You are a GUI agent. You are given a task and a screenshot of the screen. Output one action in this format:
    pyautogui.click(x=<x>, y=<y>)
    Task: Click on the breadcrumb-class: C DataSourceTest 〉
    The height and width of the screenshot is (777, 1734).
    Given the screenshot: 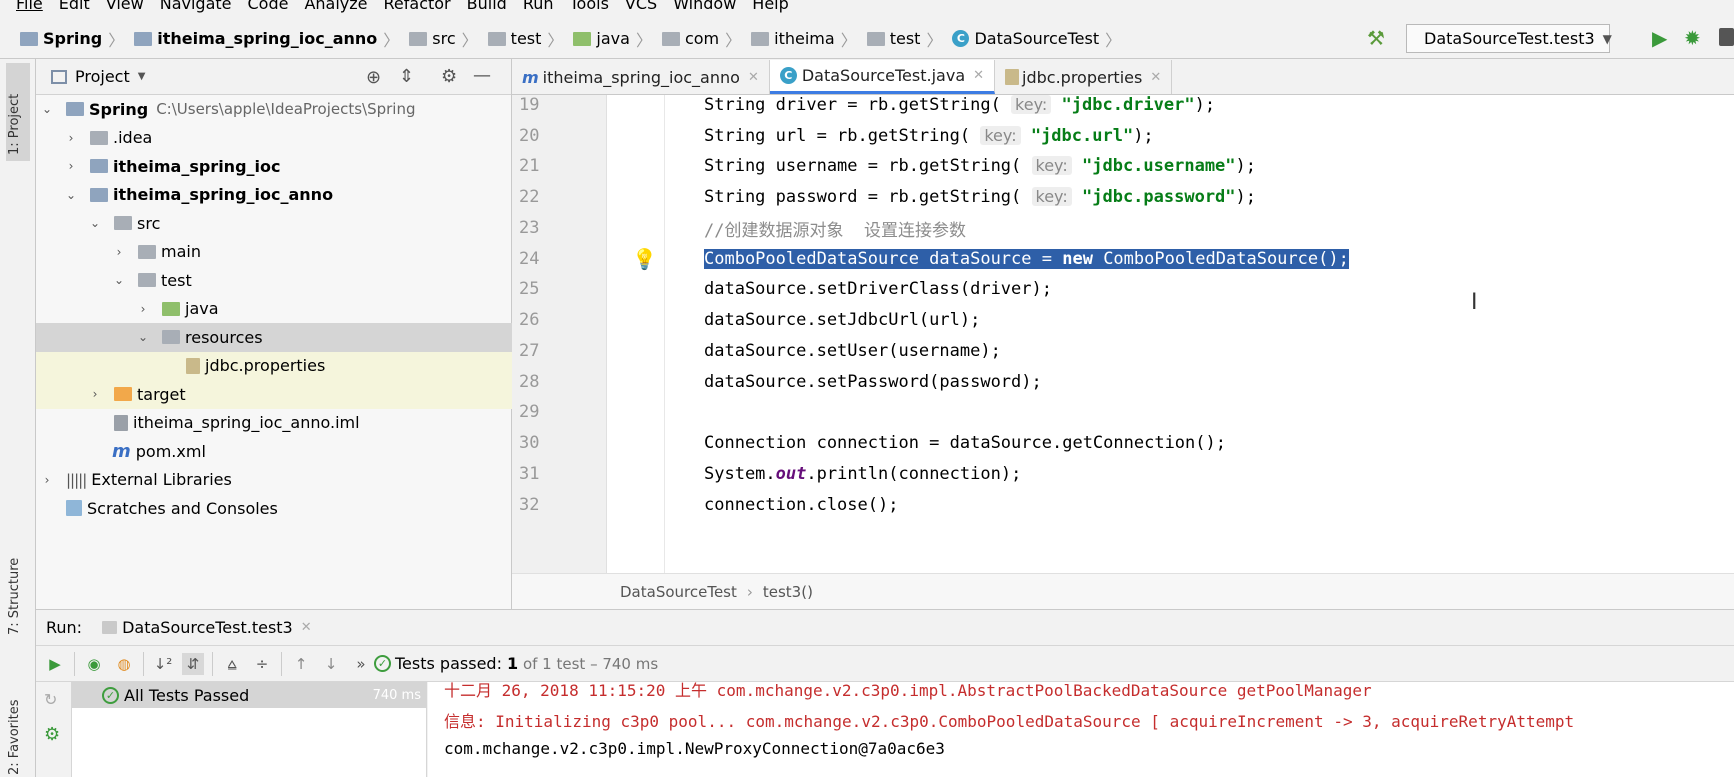 What is the action you would take?
    pyautogui.click(x=1039, y=39)
    